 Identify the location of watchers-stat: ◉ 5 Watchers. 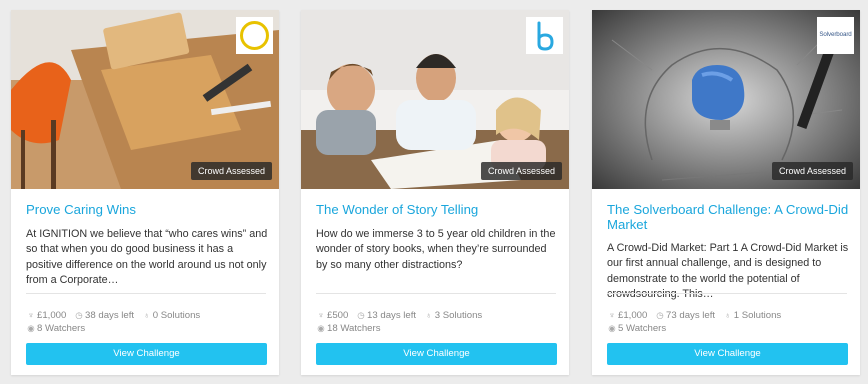
(636, 328).